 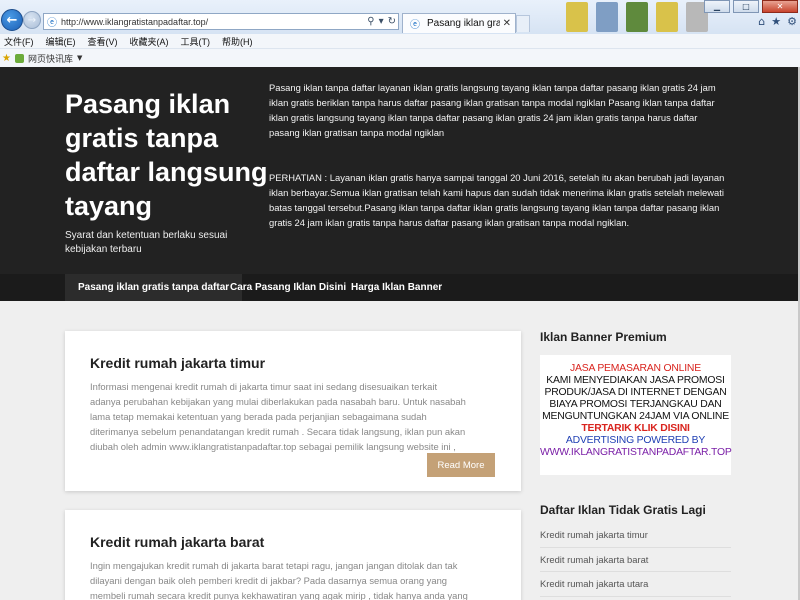 What do you see at coordinates (196, 41) in the screenshot?
I see `menu-tools: 工具(T)` at bounding box center [196, 41].